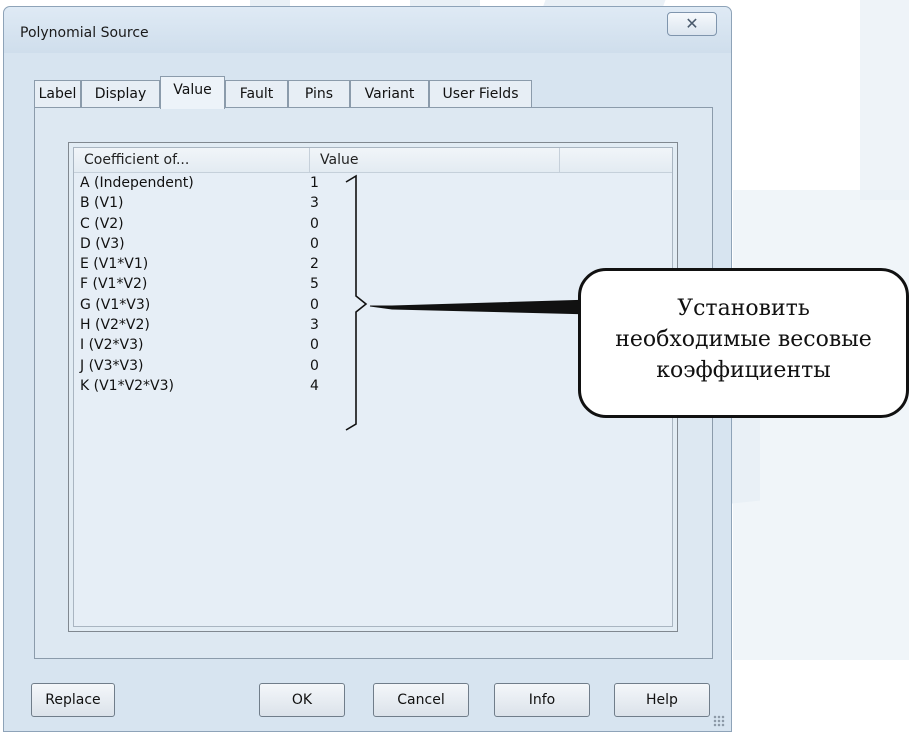 Image resolution: width=909 pixels, height=733 pixels. Describe the element at coordinates (373, 245) in the screenshot. I see `table-row: D (V3) 0` at that location.